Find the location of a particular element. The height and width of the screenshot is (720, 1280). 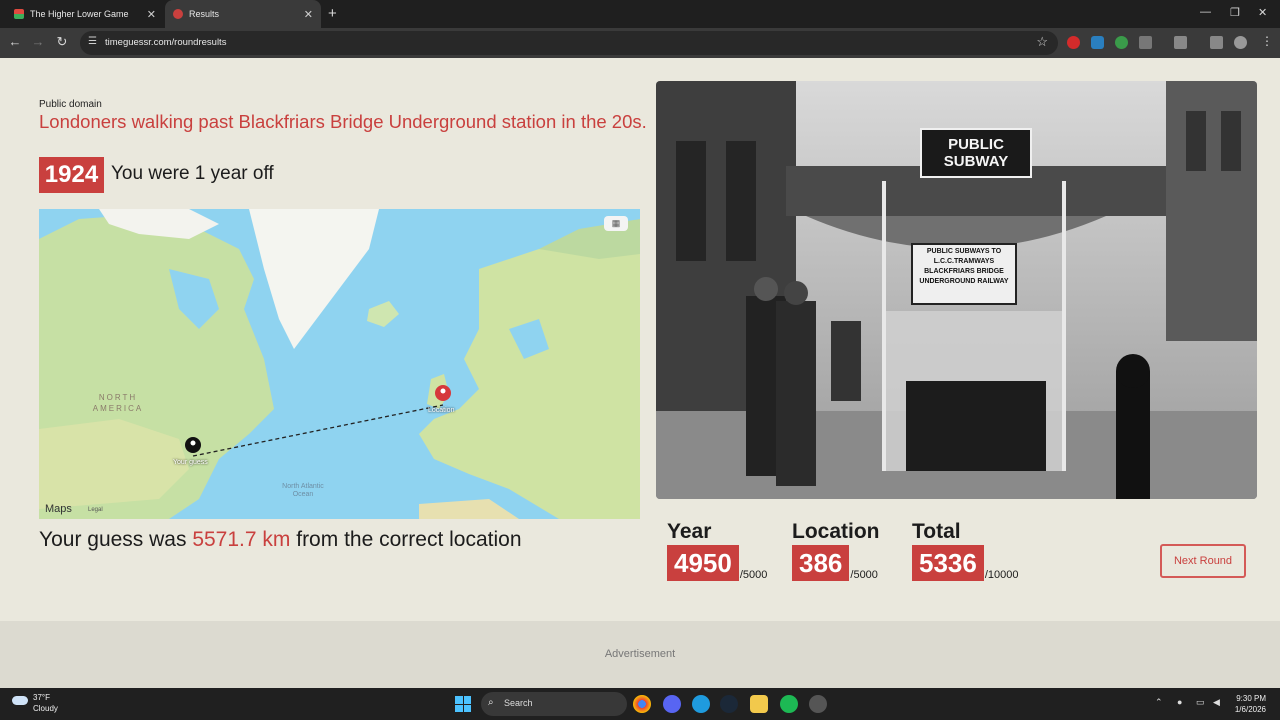

location-score-label: Location is located at coordinates (836, 531).